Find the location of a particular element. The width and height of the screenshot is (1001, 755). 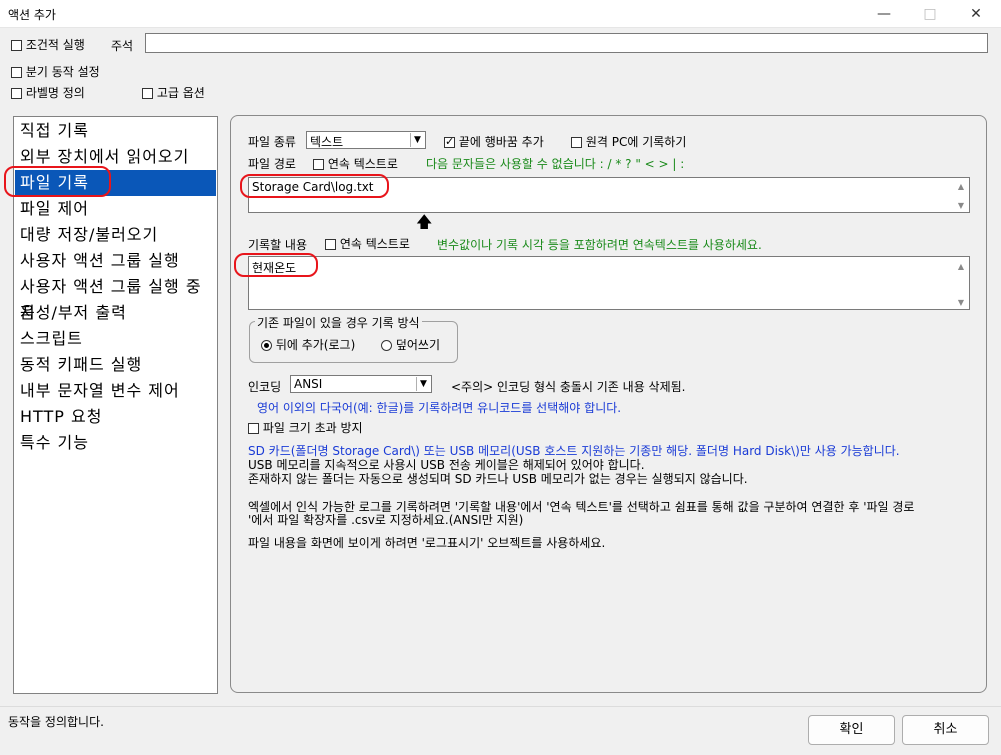

sidebar-item-direct-record: 직접 기록 is located at coordinates (115, 131).